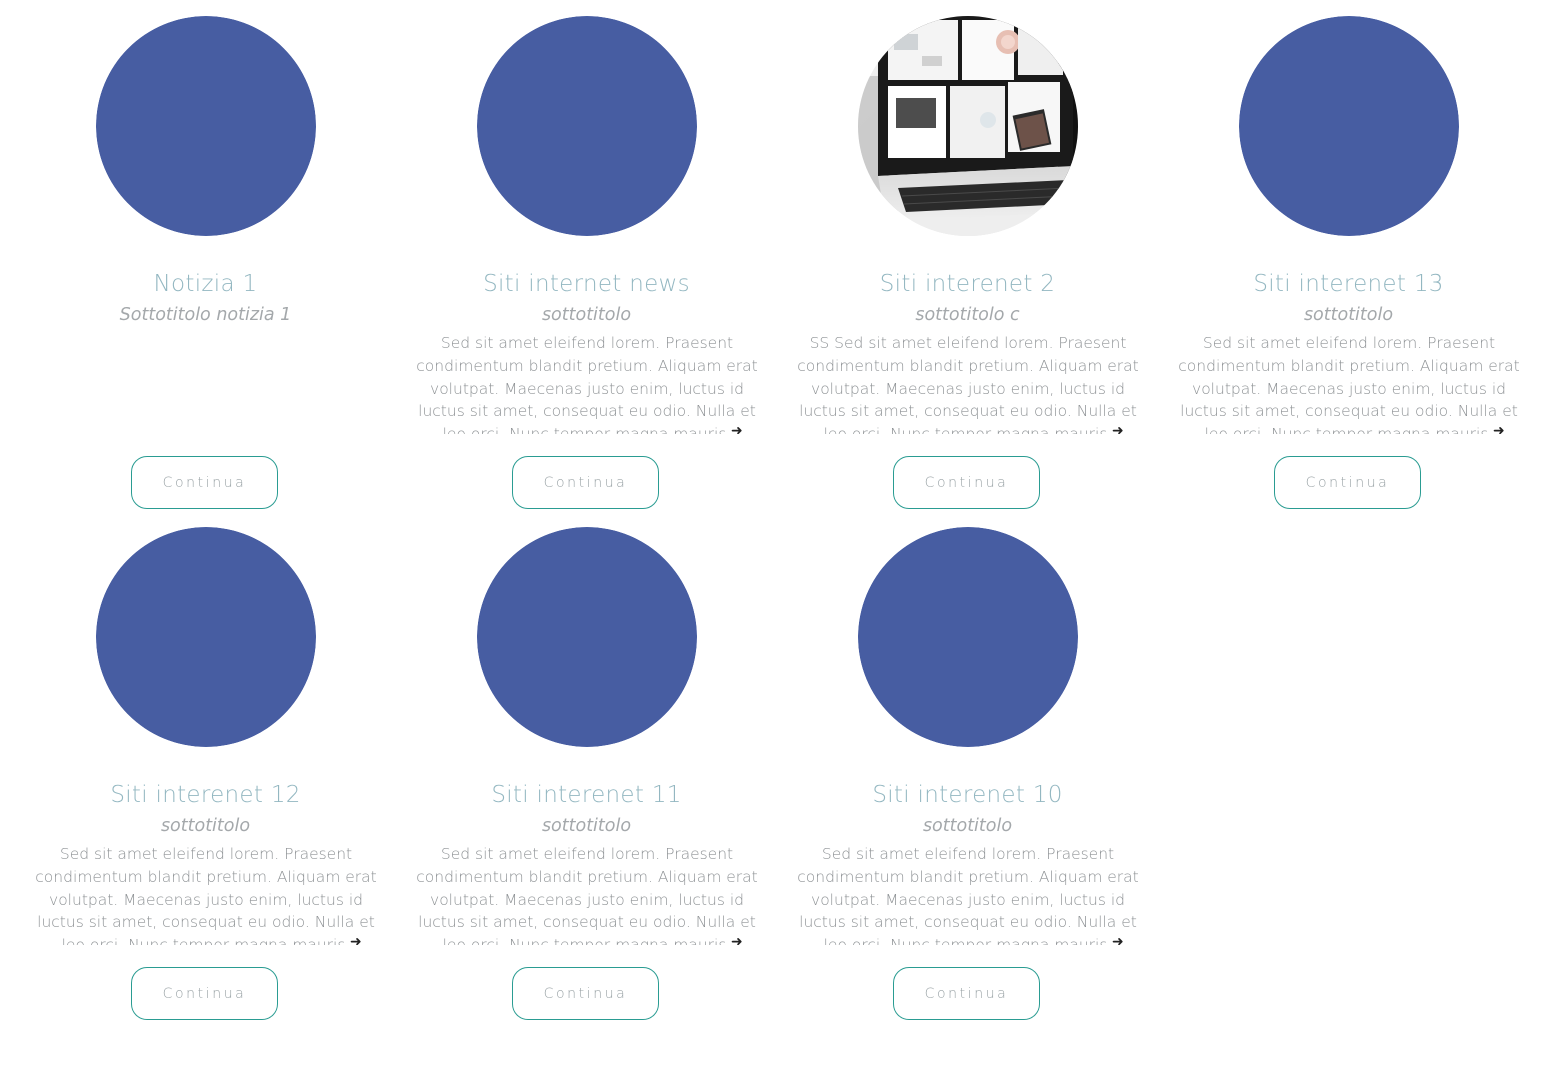 The image size is (1555, 1065). I want to click on news-title: Siti interenet 11, so click(586, 795).